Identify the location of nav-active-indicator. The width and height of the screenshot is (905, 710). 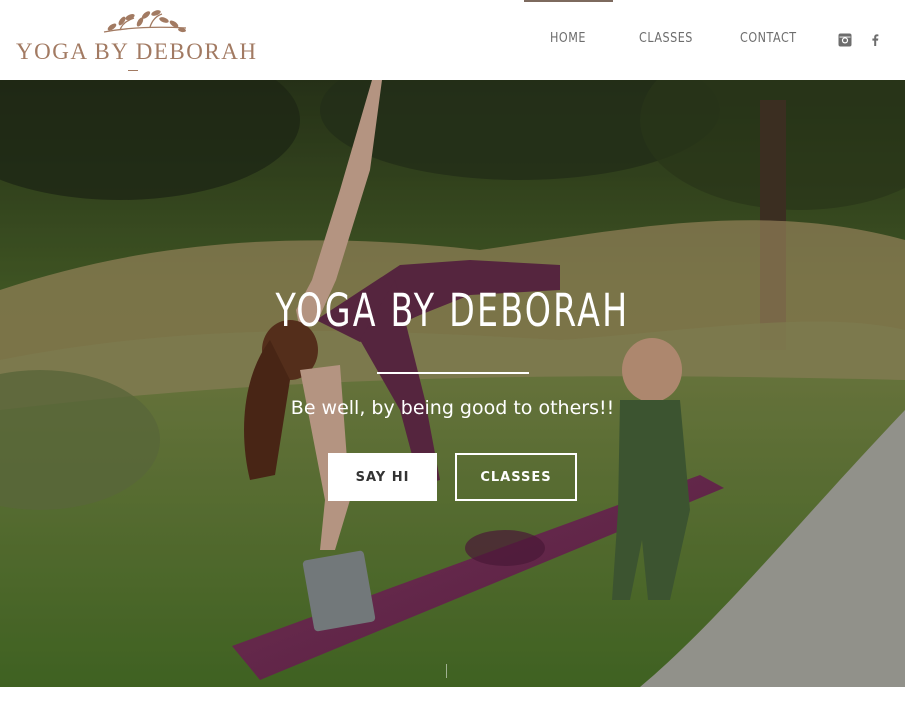
(568, 1).